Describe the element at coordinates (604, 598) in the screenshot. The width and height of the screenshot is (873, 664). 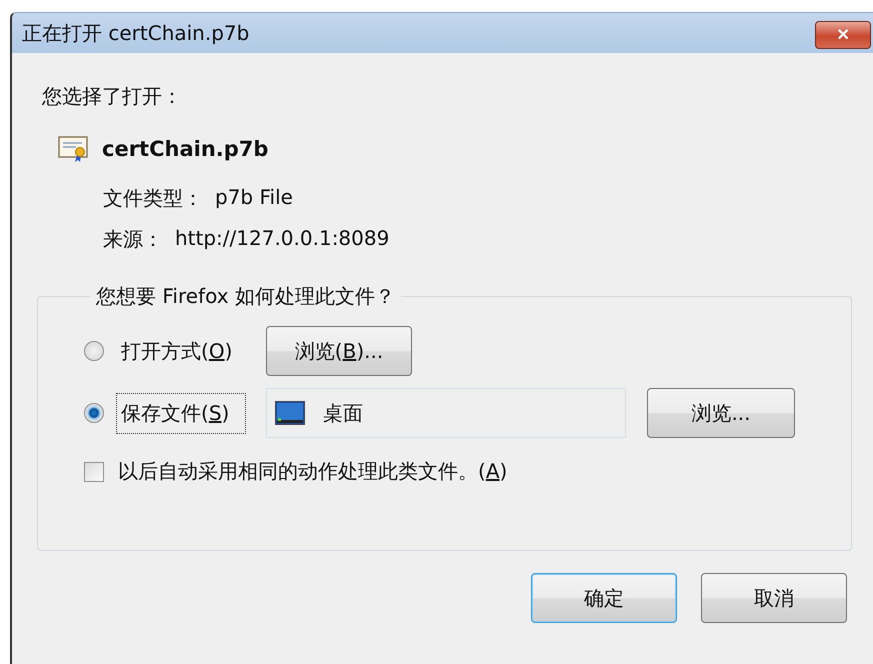
I see `dialog-button: 确定` at that location.